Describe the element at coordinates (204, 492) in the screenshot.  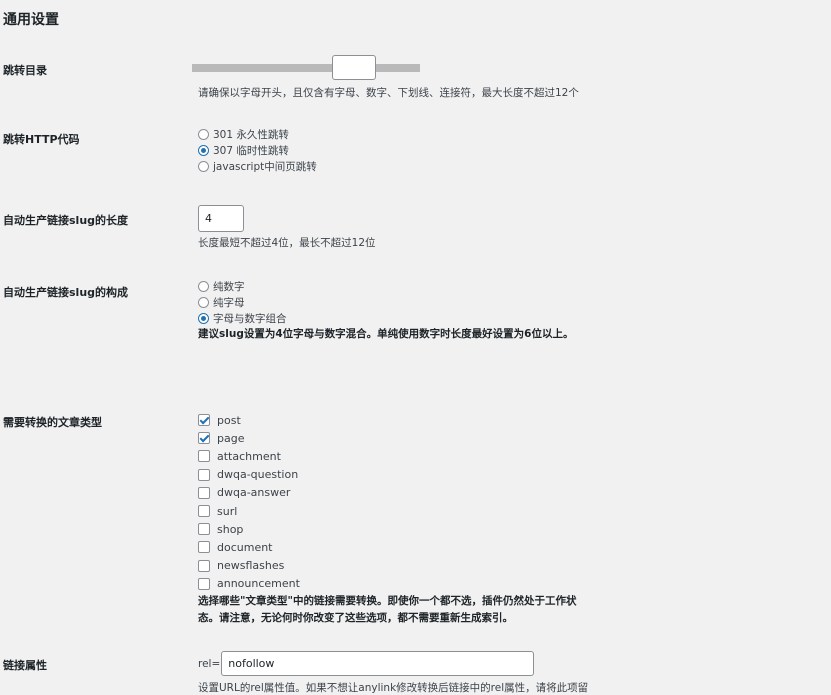
I see `checkbox-dwqa-answer` at that location.